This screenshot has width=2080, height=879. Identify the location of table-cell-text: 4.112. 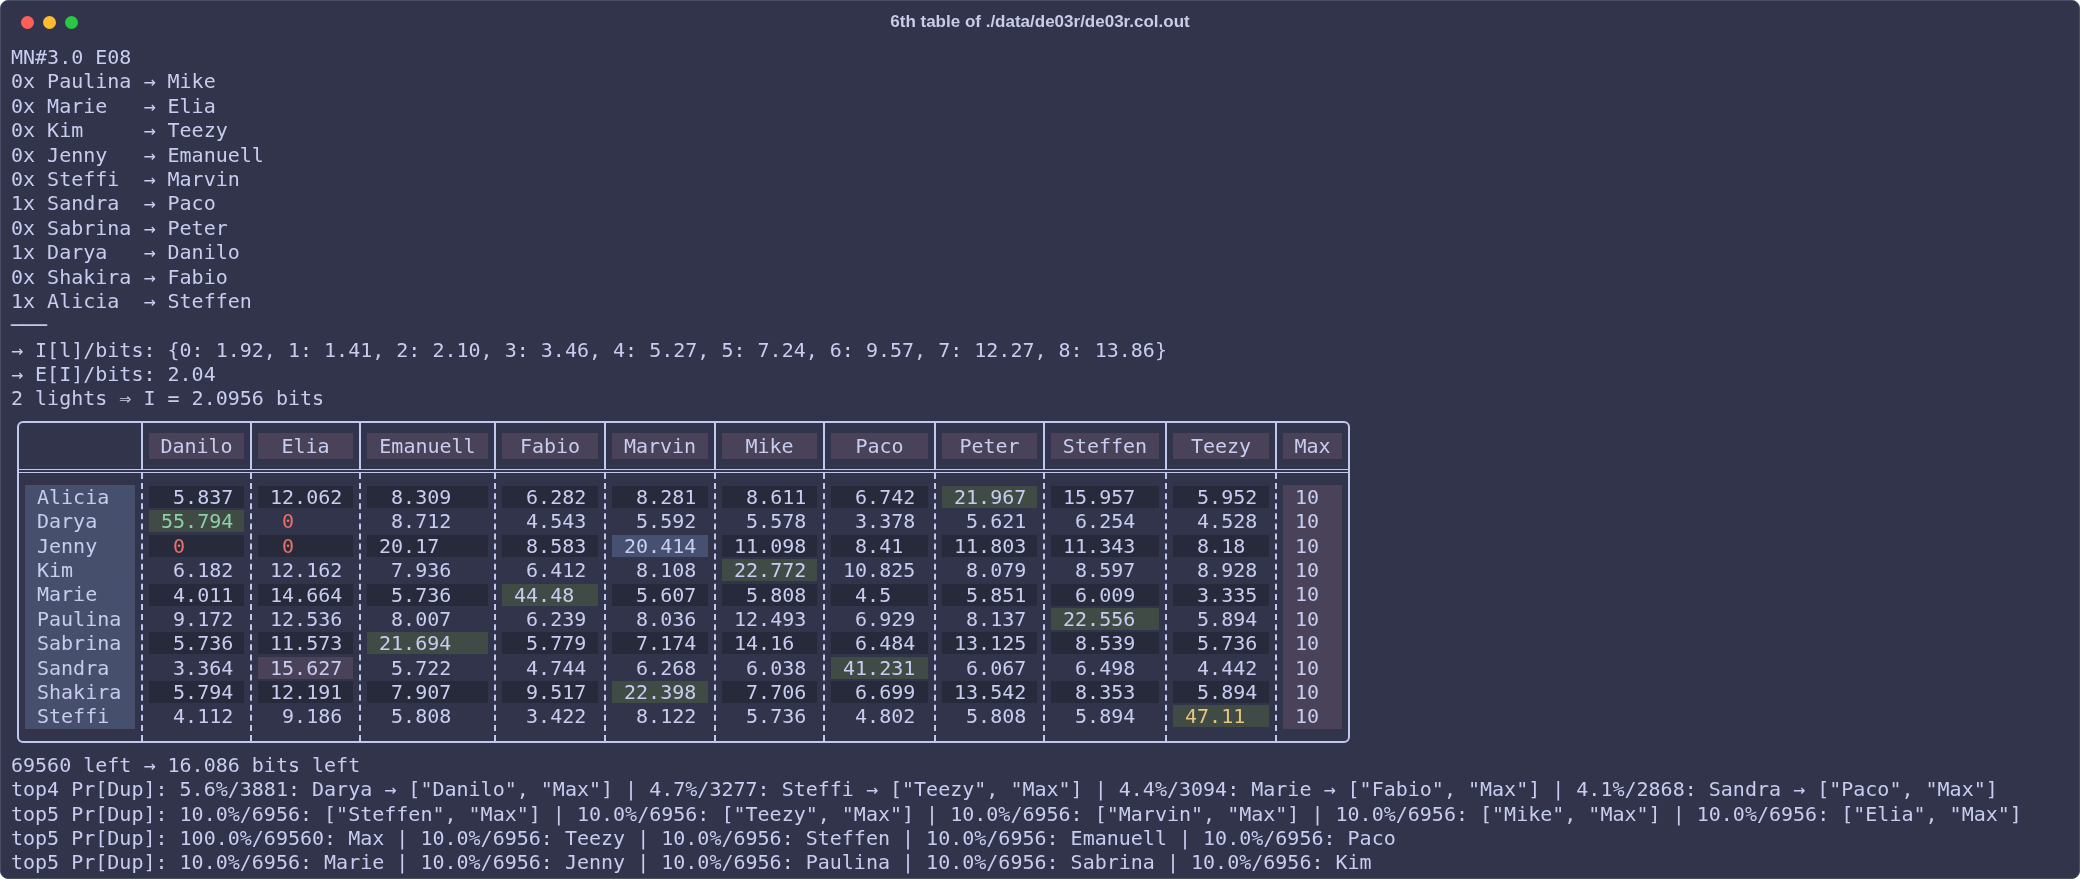
(203, 716).